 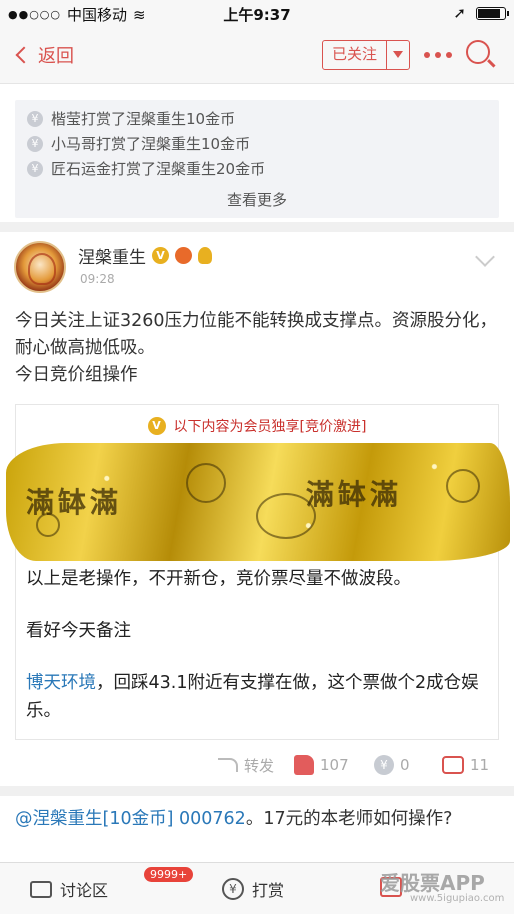 What do you see at coordinates (112, 255) in the screenshot?
I see `author-name: 涅槃重生` at bounding box center [112, 255].